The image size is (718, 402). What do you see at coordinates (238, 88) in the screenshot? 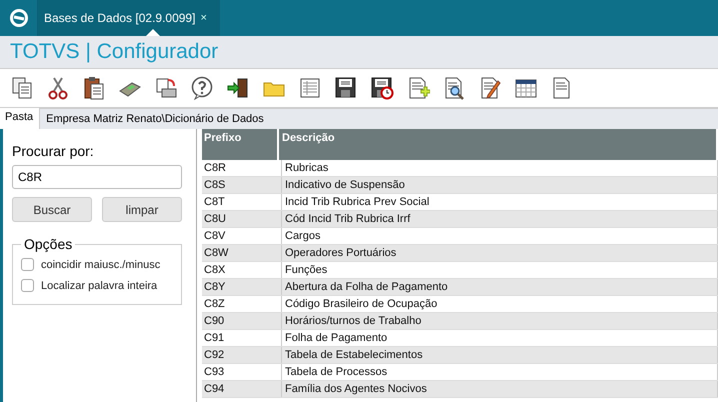
I see `door-arrow-icon` at bounding box center [238, 88].